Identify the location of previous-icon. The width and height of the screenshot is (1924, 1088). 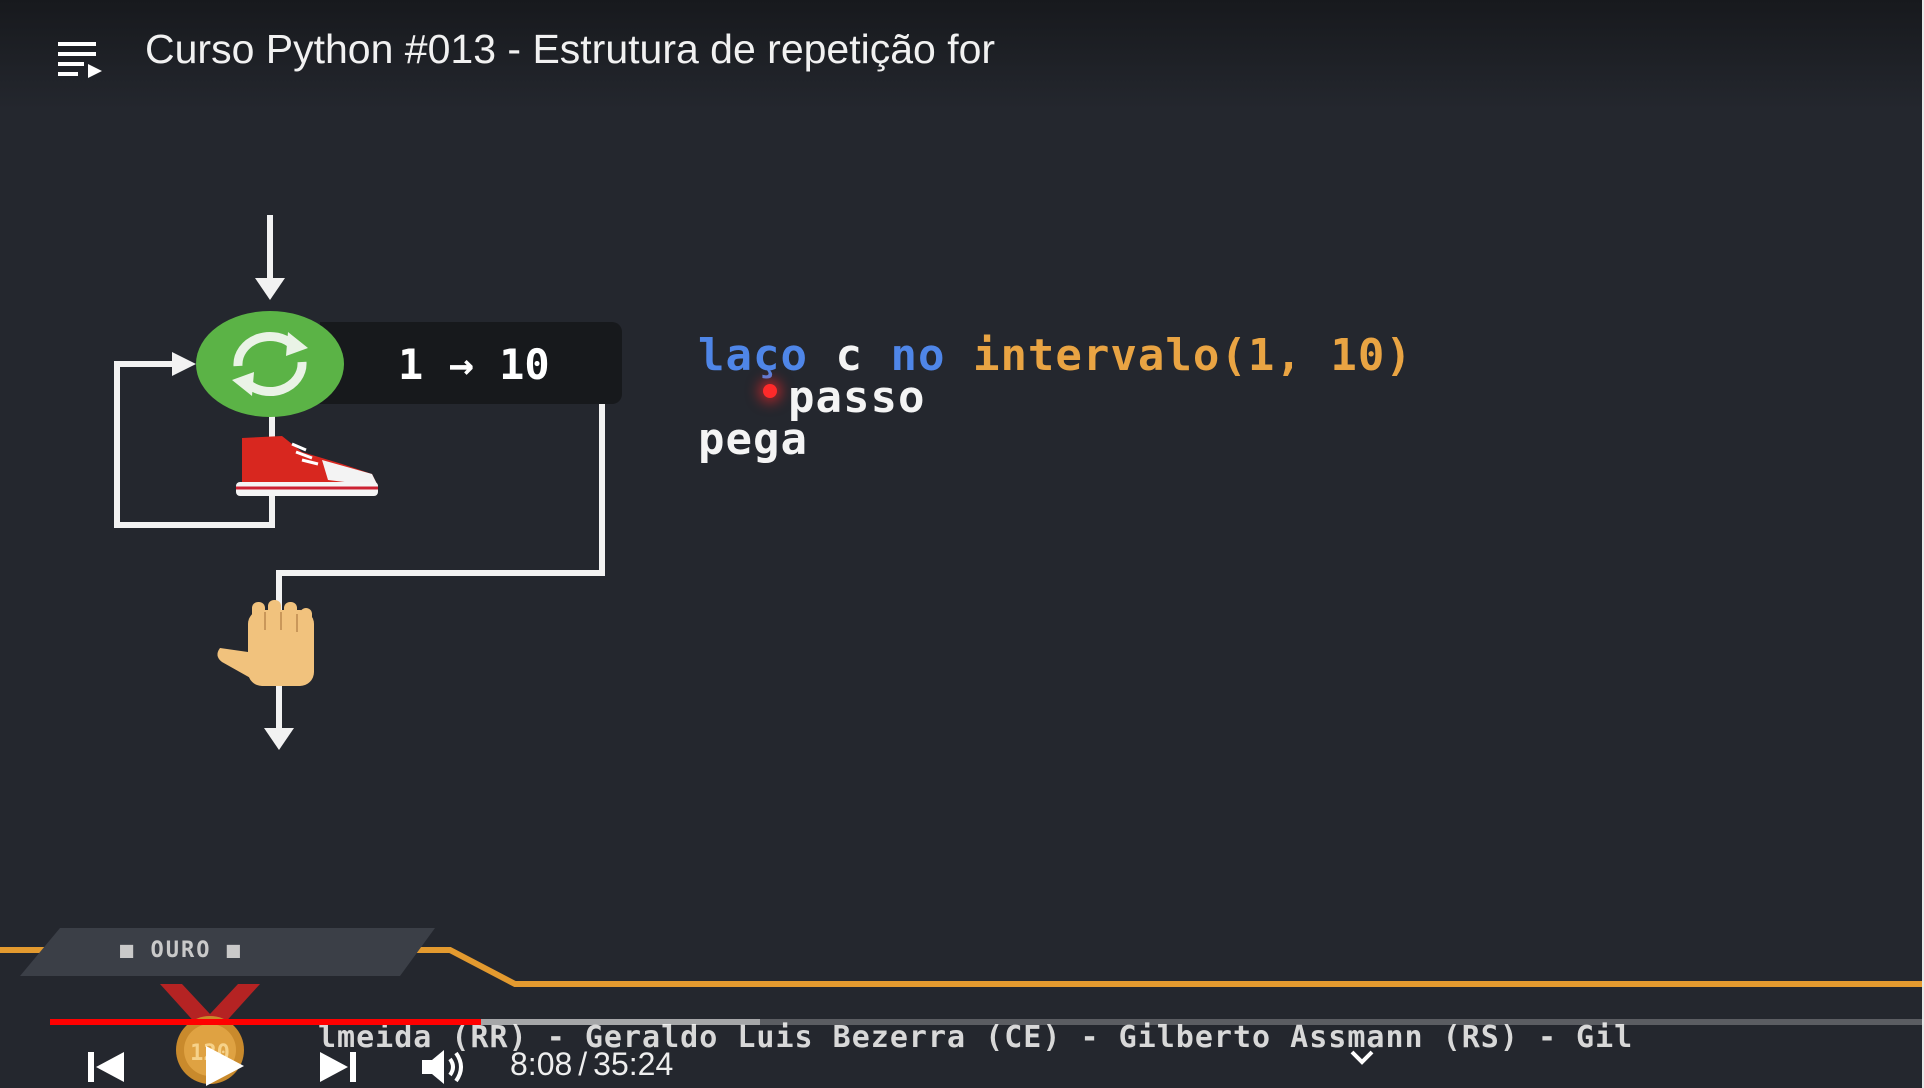
(106, 1067).